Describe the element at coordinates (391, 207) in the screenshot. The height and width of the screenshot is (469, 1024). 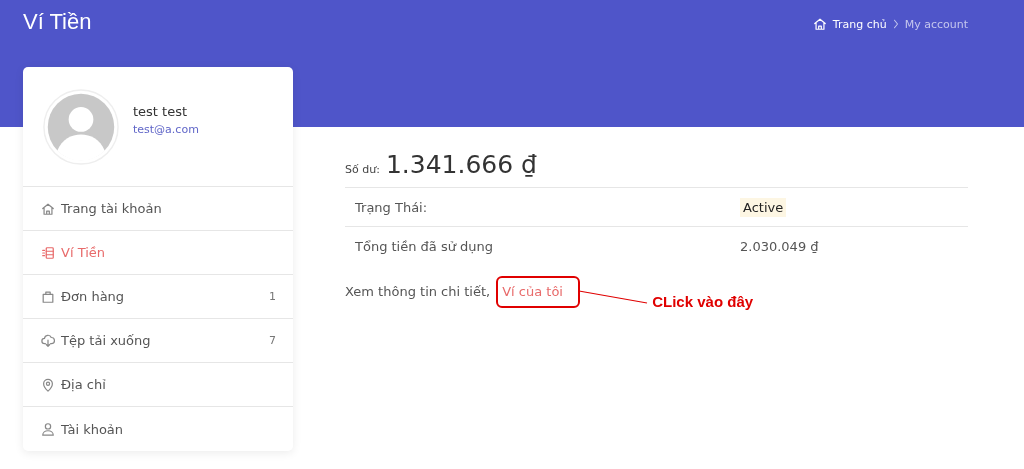
I see `table-cell-text: Trạng Thái:` at that location.